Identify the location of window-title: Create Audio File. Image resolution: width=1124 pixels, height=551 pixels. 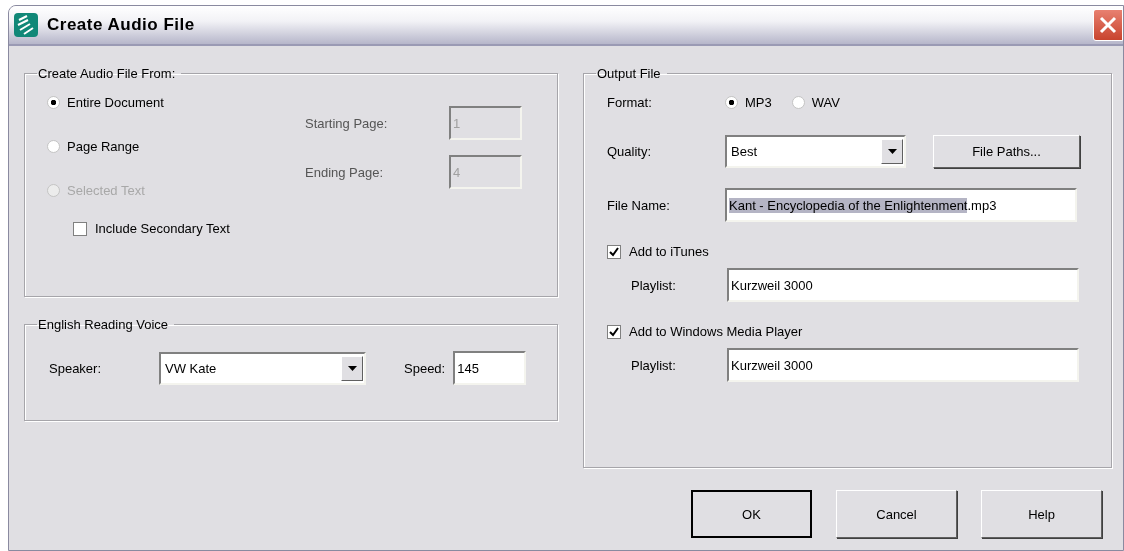
(121, 25).